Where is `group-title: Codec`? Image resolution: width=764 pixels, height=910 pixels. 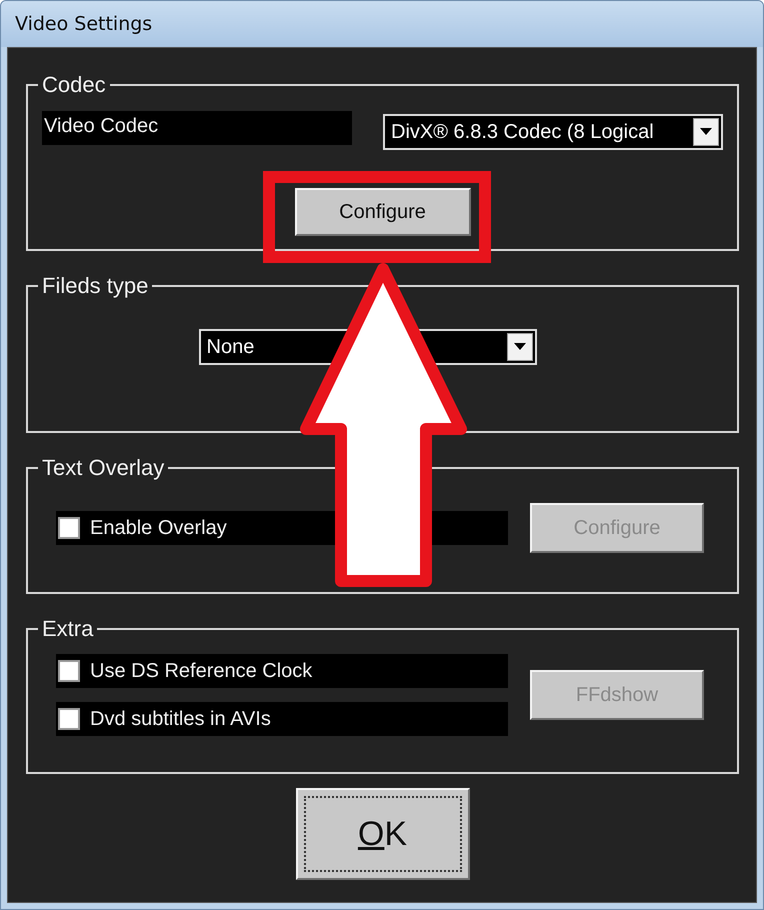 group-title: Codec is located at coordinates (74, 85).